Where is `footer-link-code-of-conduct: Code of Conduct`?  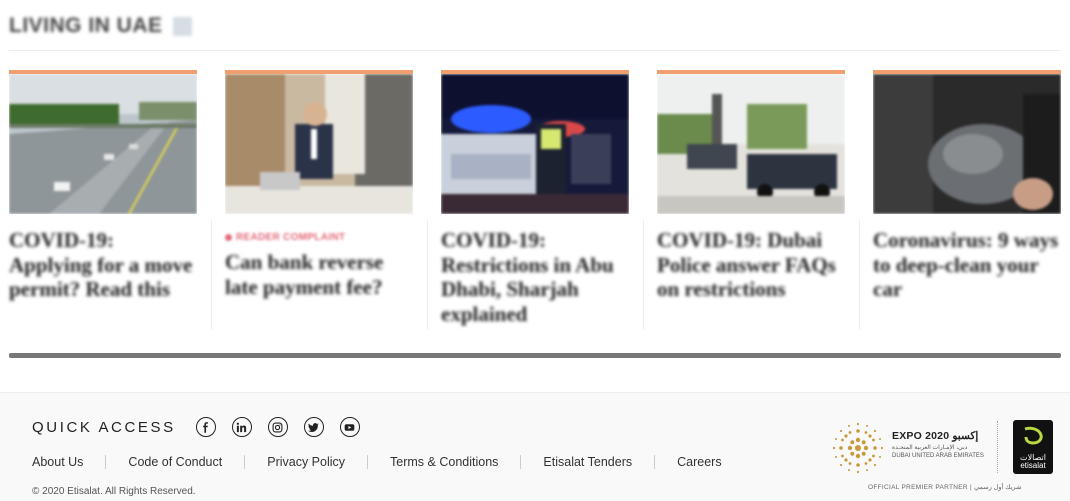
footer-link-code-of-conduct: Code of Conduct is located at coordinates (175, 462).